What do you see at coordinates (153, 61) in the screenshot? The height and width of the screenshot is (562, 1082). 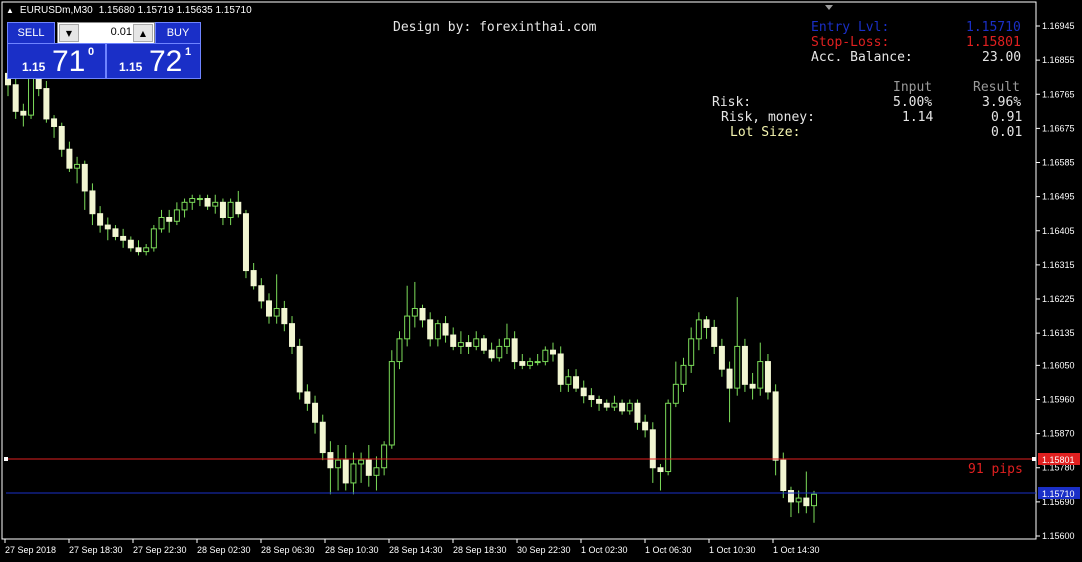 I see `buy-price-box: 1.15 72 1` at bounding box center [153, 61].